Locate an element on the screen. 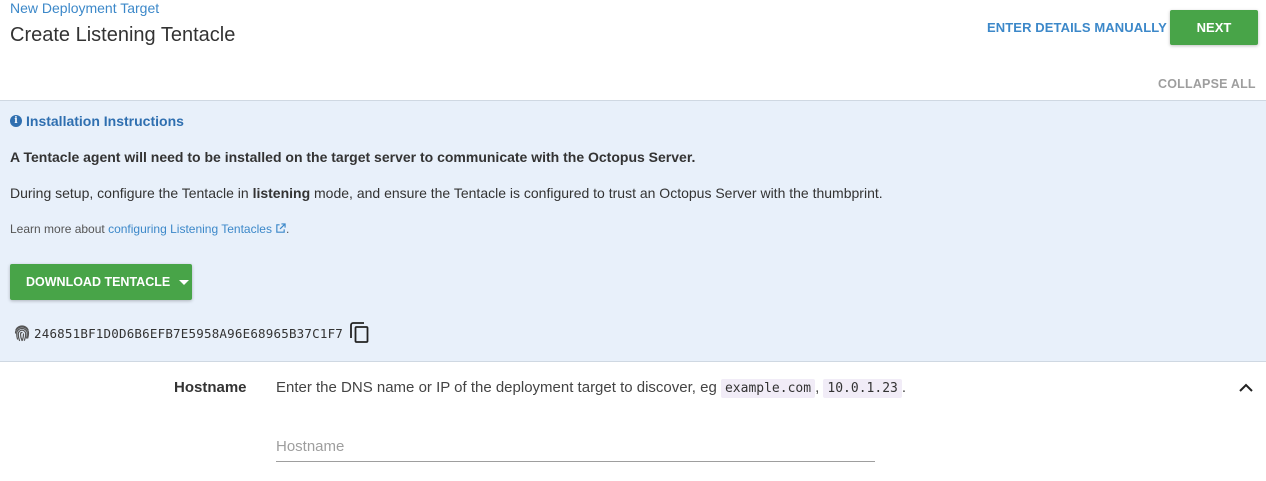 The height and width of the screenshot is (481, 1266). example-ip-code: 10.0.1.23 is located at coordinates (862, 388).